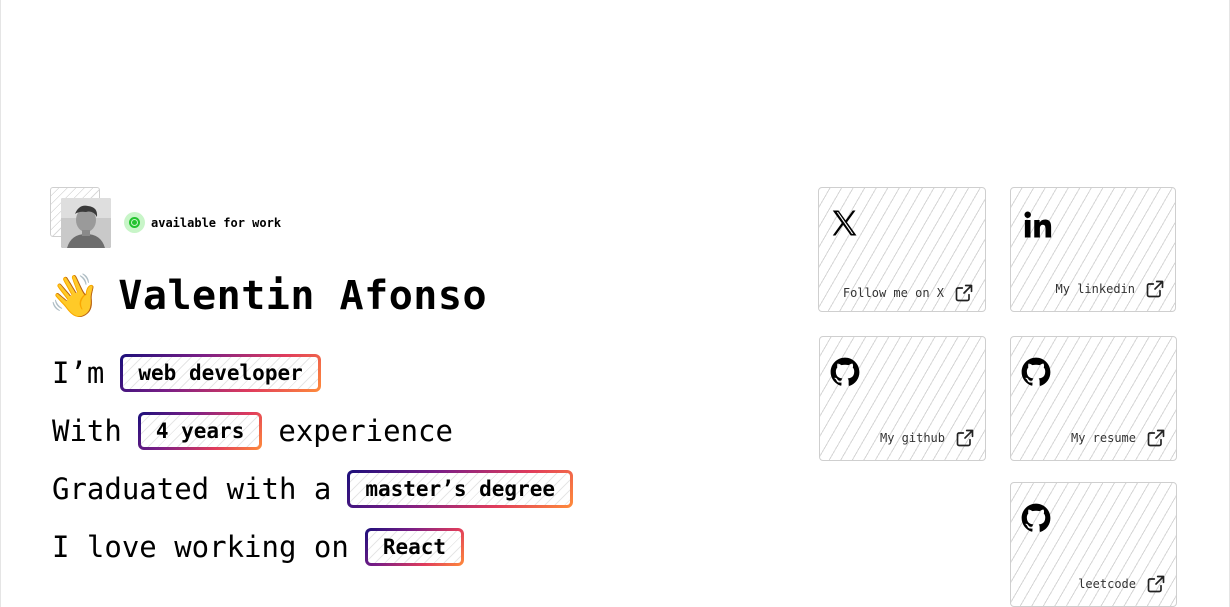  I want to click on intro-line-role: I’m web developer, so click(194, 373).